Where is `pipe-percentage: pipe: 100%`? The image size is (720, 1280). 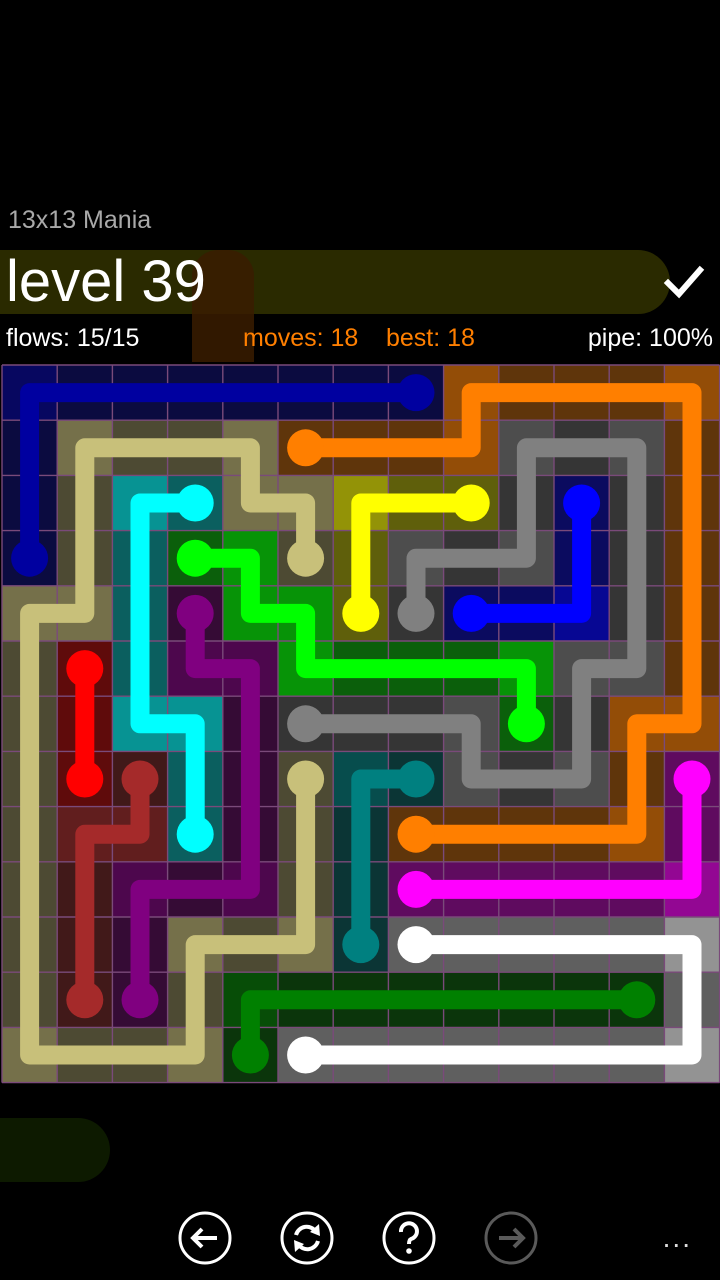
pipe-percentage: pipe: 100% is located at coordinates (650, 338).